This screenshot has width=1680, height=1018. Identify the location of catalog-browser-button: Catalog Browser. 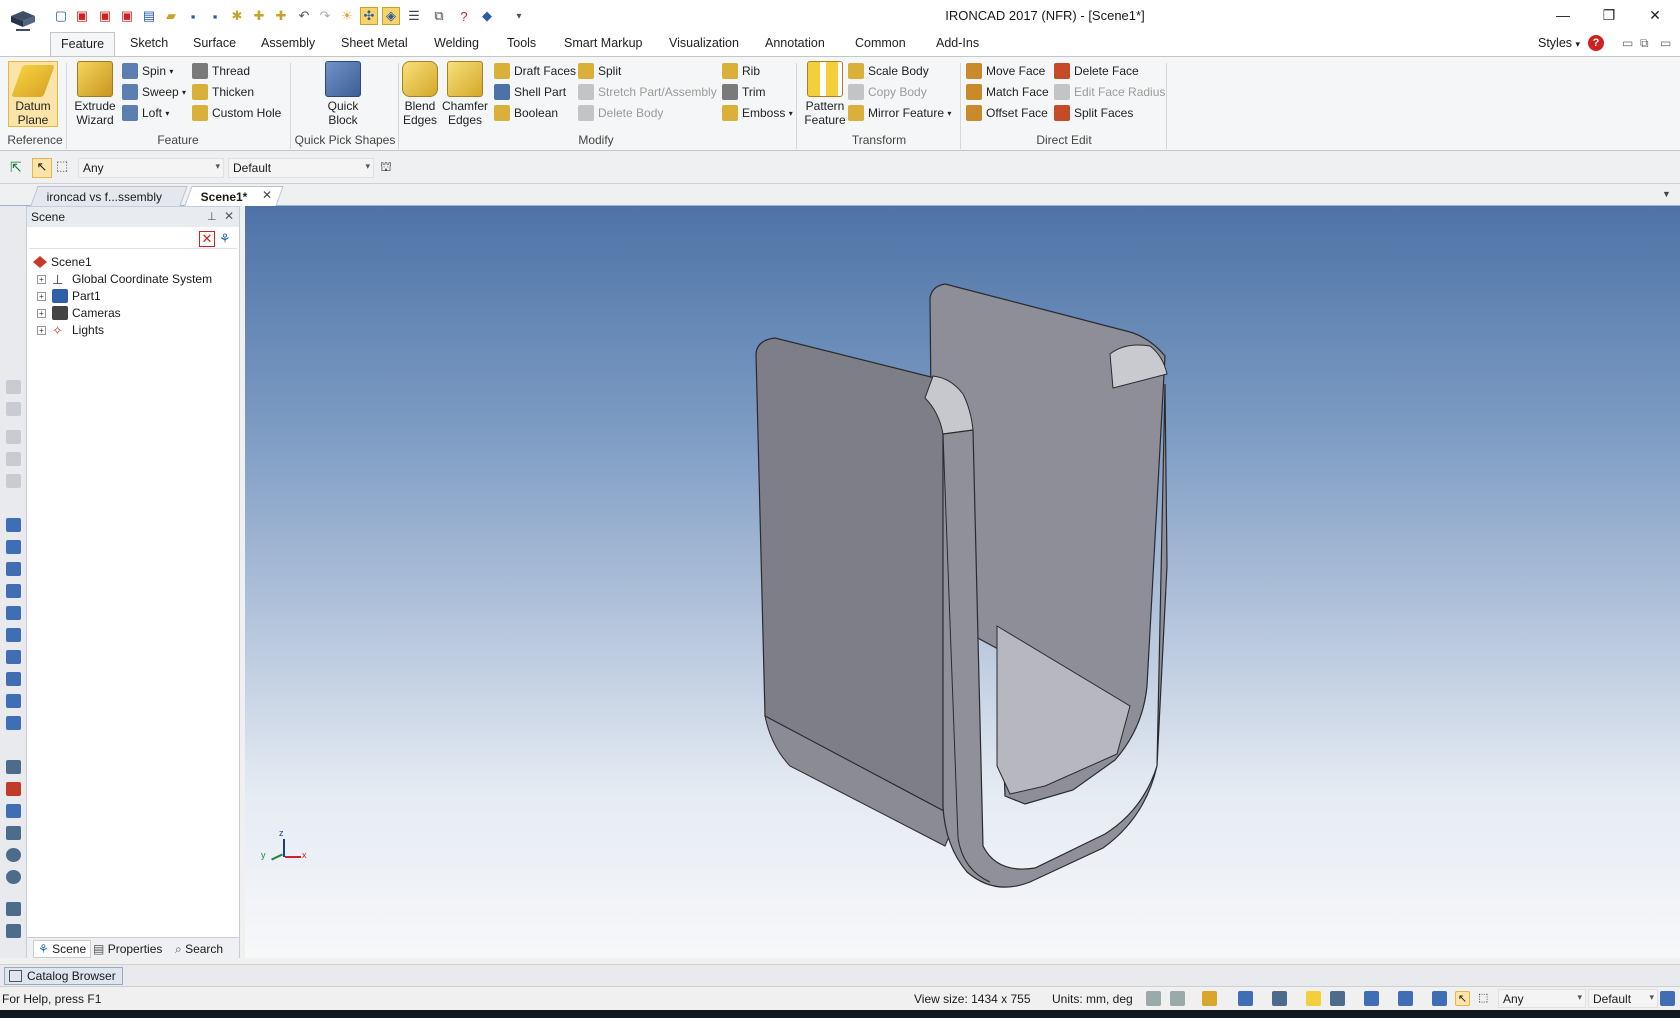
(63, 976).